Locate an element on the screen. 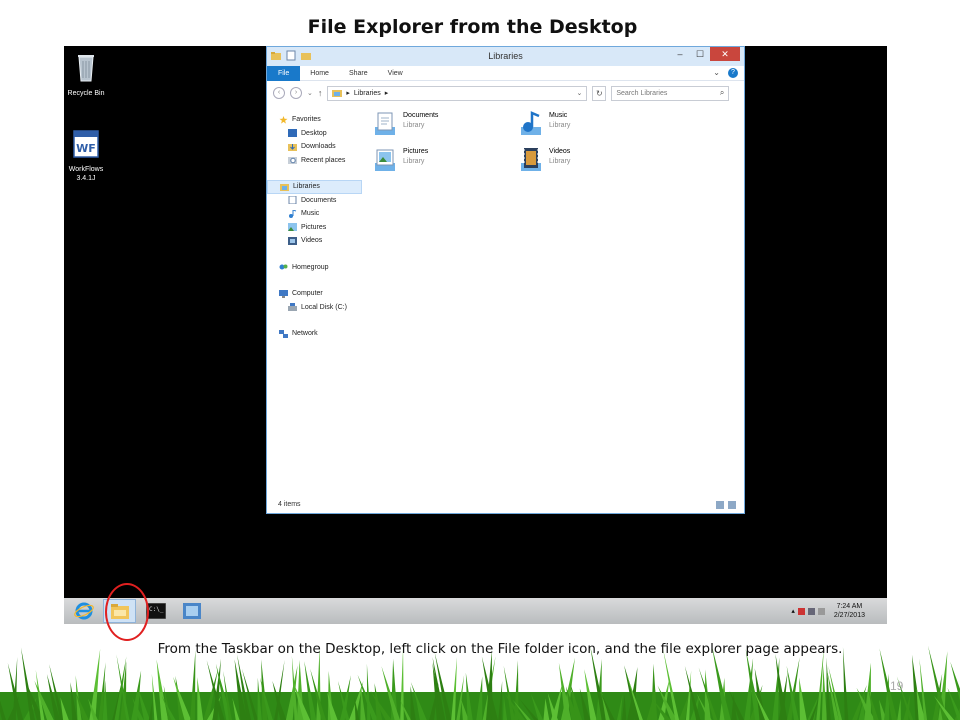  library-name: Documents is located at coordinates (421, 115).